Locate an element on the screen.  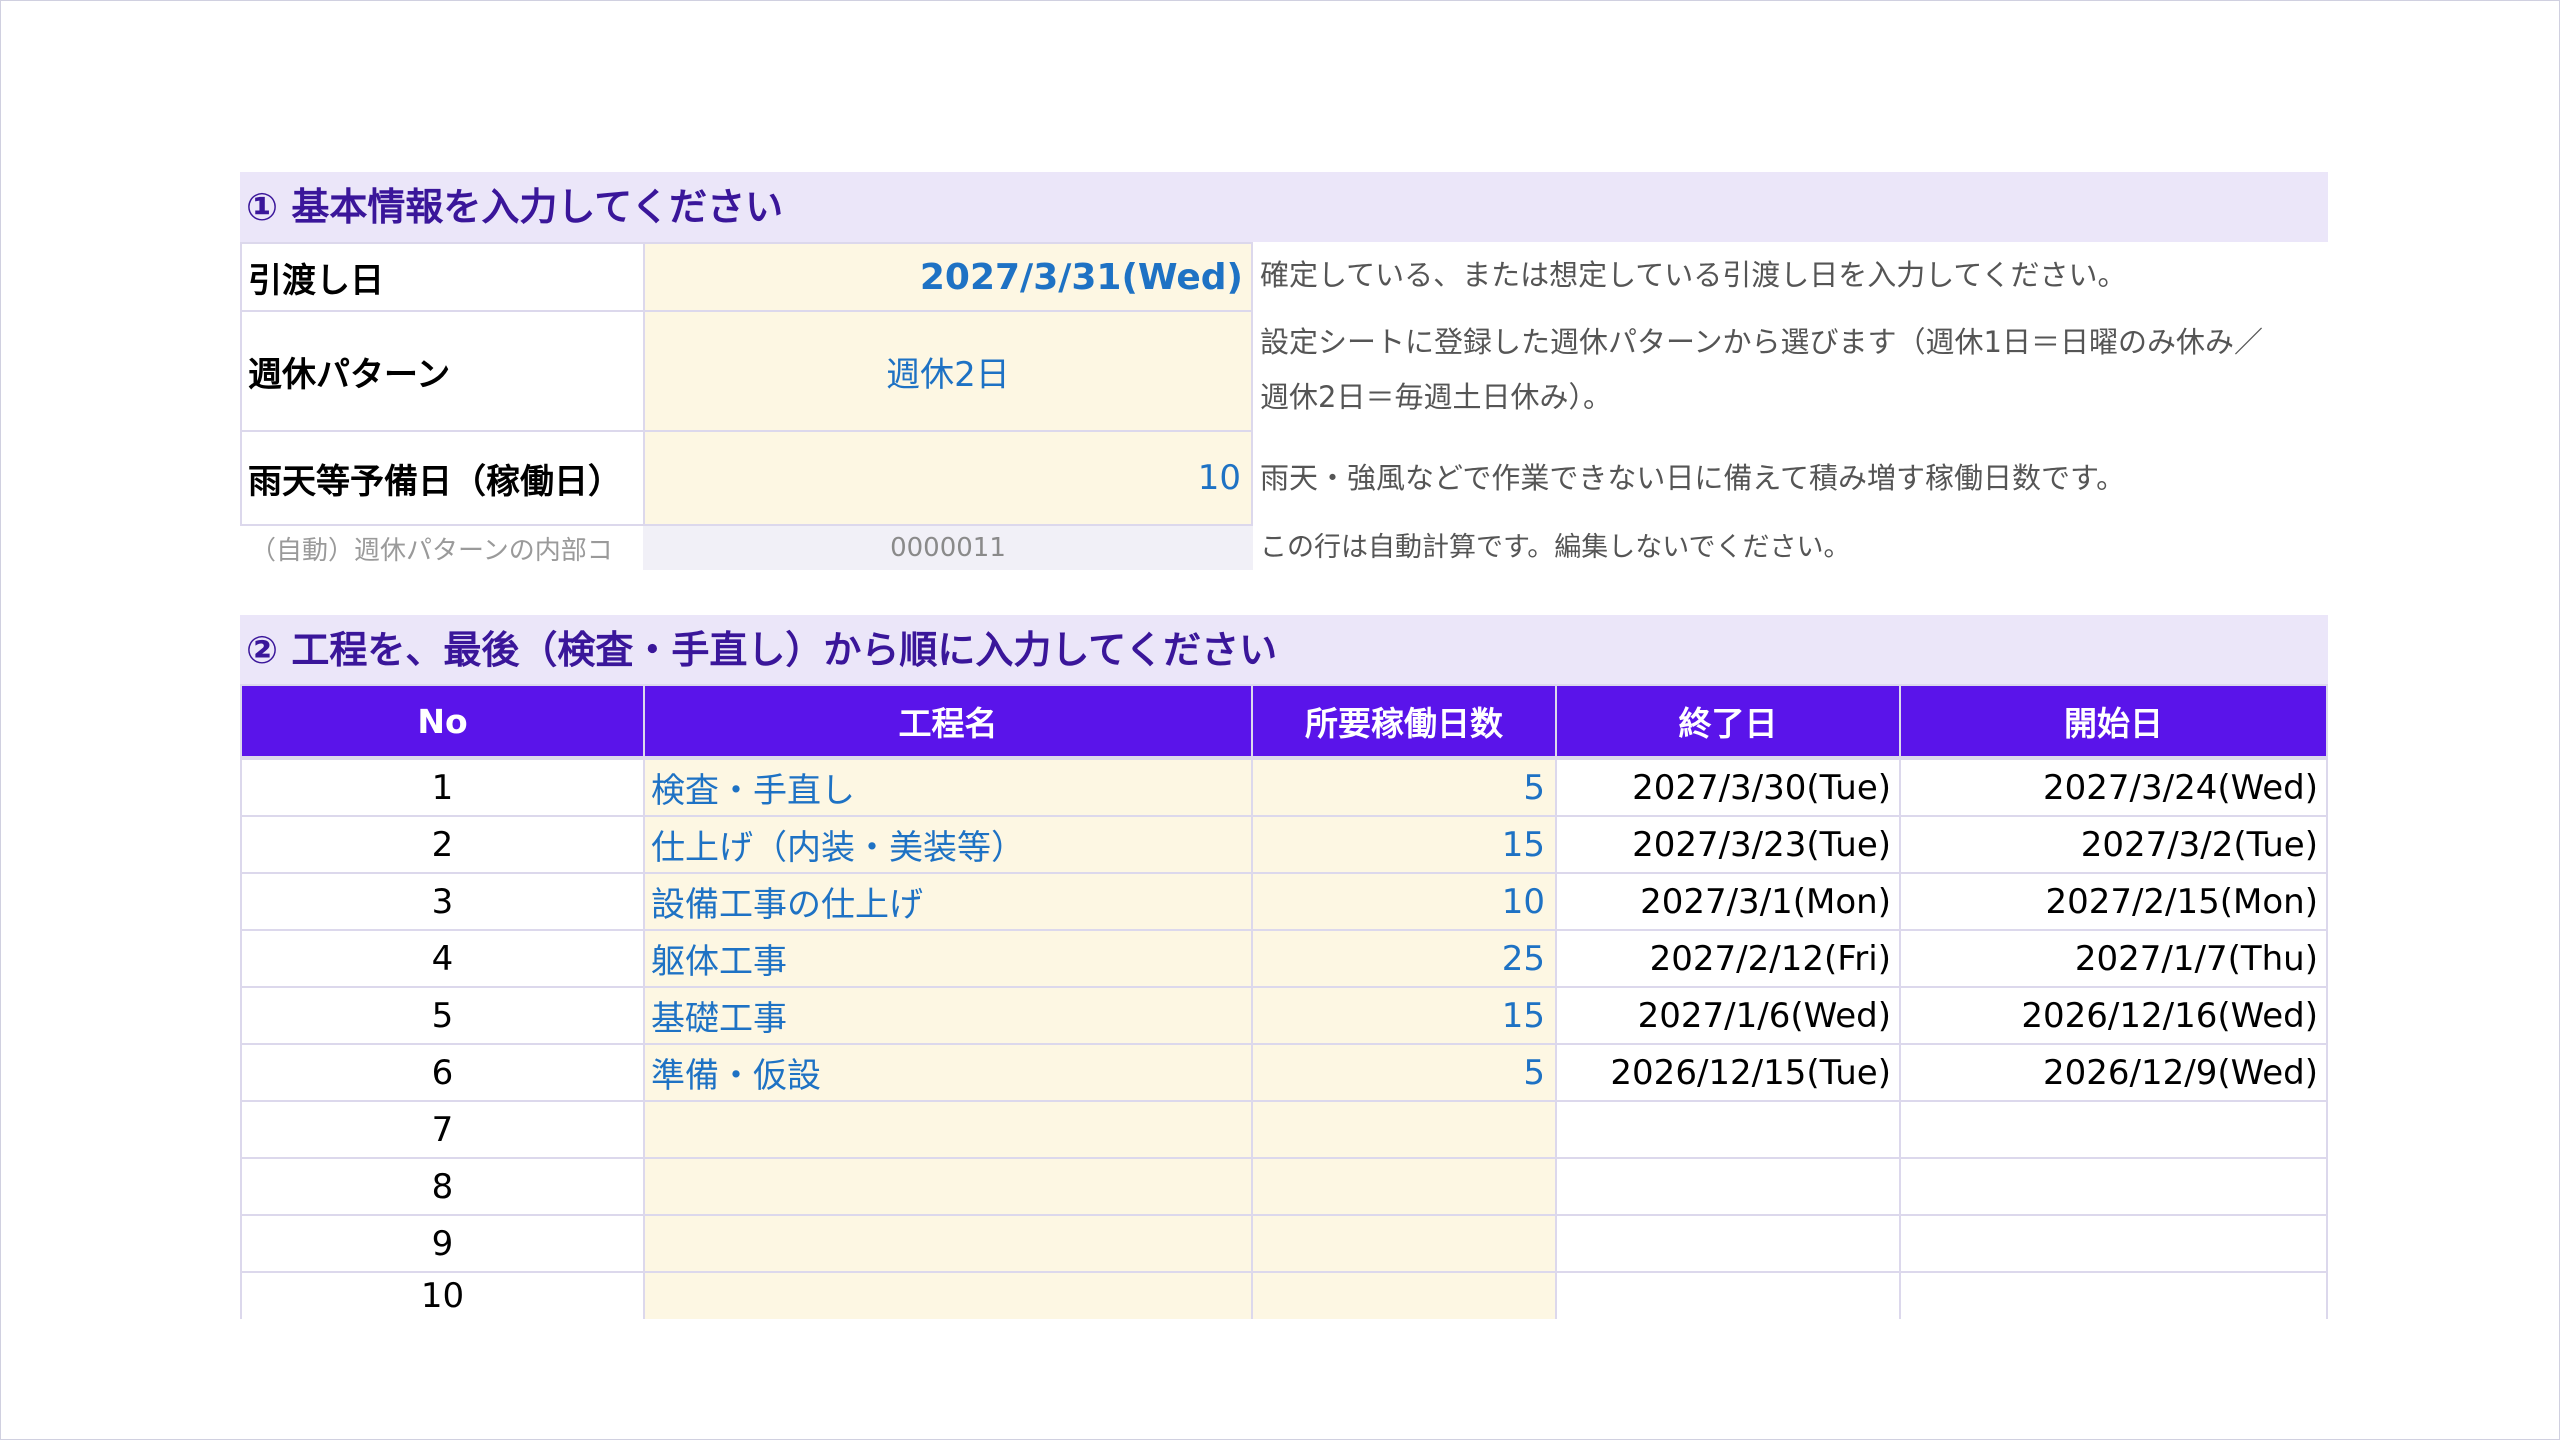
row-9-work-days is located at coordinates (1404, 1243).